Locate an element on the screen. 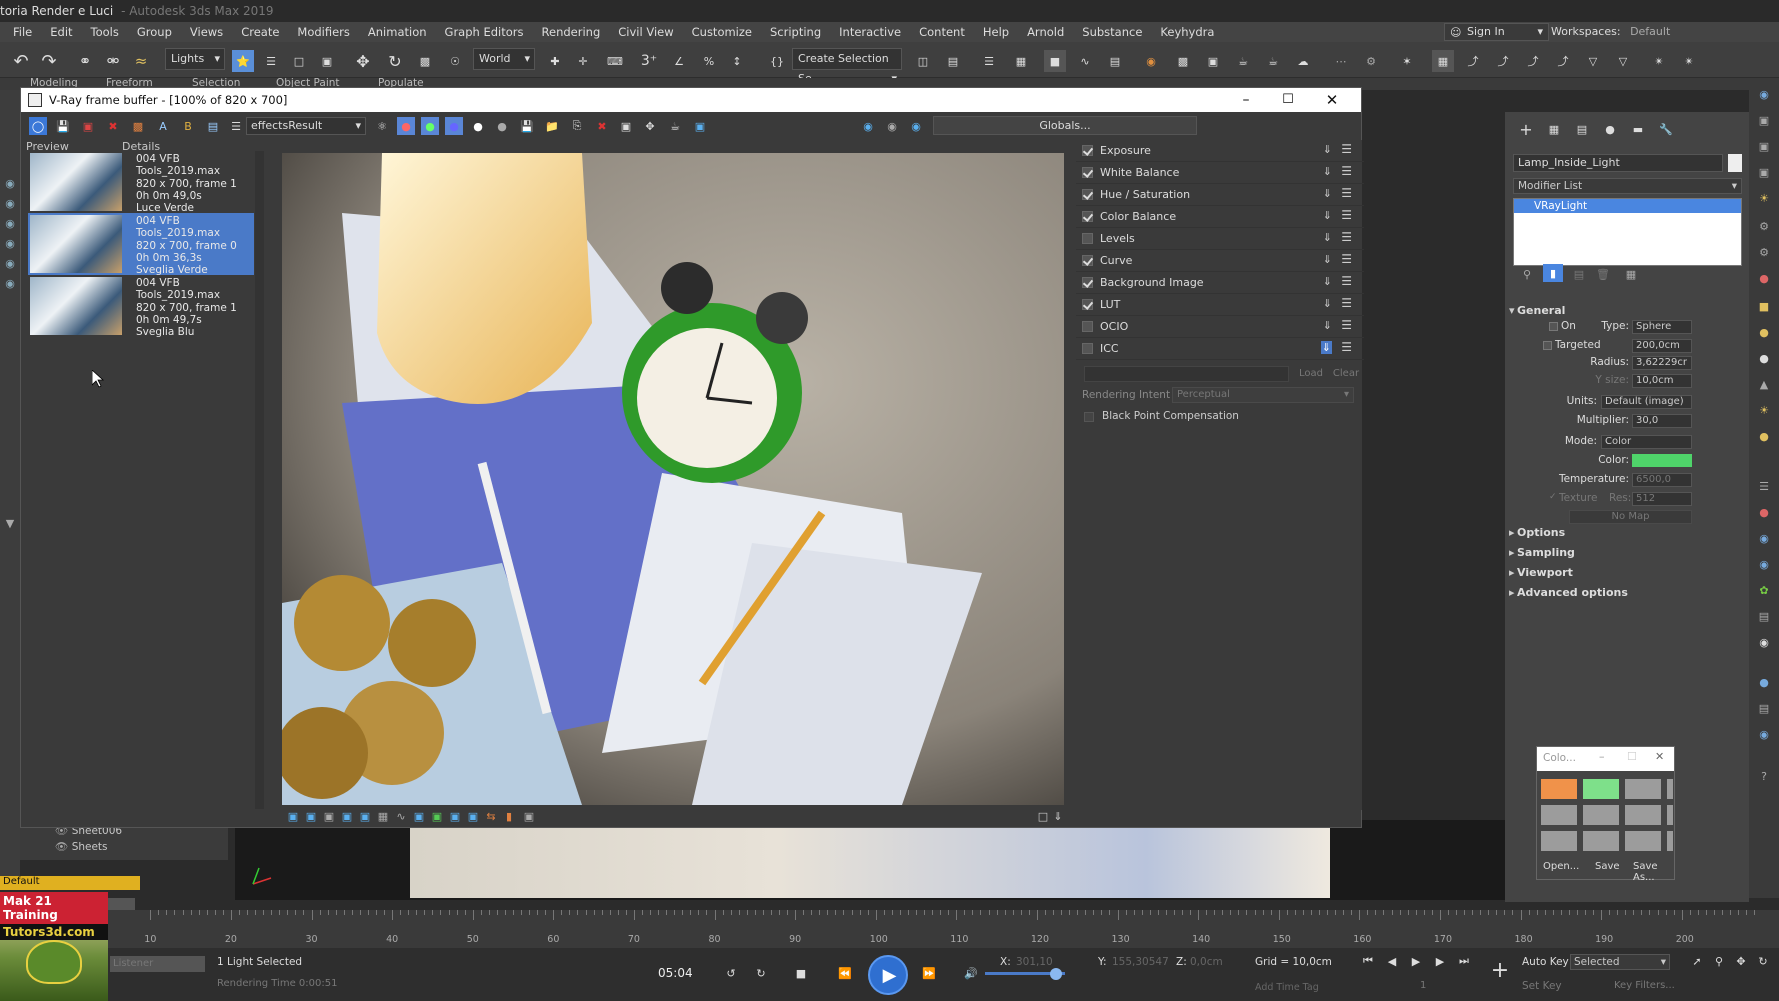 The image size is (1779, 1001). pivot-icon: ✚ is located at coordinates (555, 61).